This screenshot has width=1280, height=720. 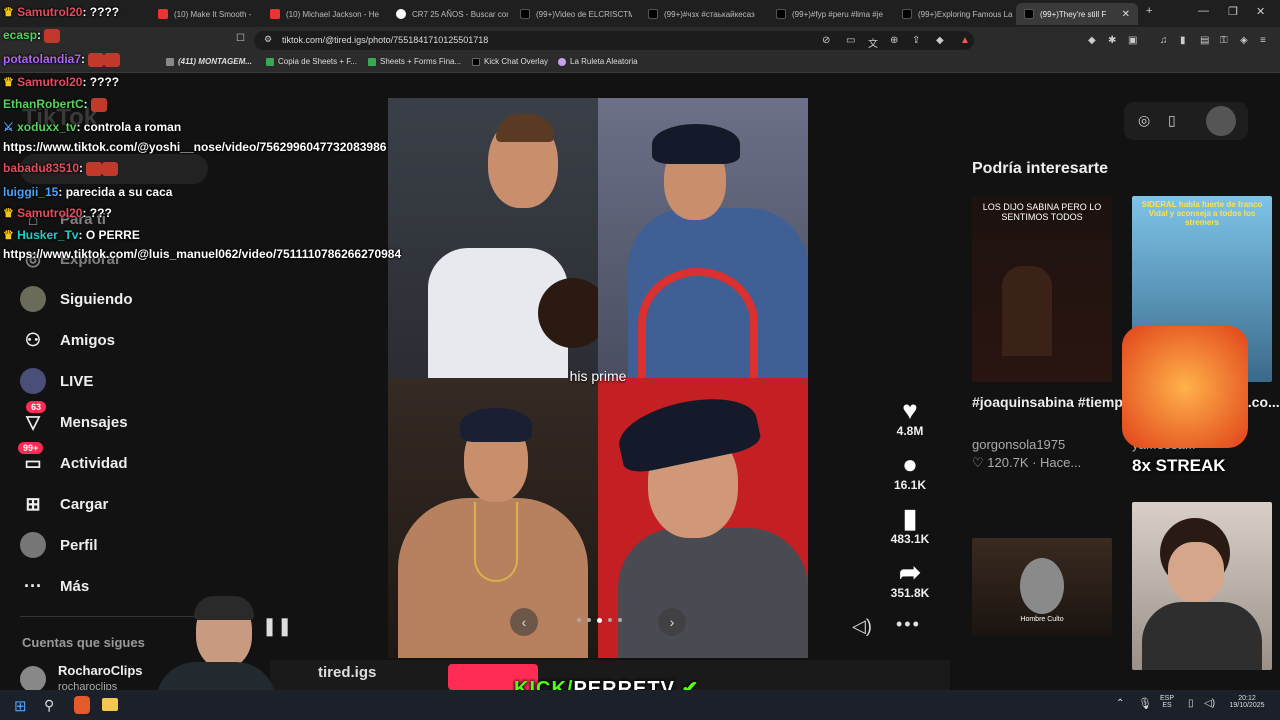 I want to click on sidebar-item-actividad: ▭ 99+ Actividad, so click(x=73, y=459).